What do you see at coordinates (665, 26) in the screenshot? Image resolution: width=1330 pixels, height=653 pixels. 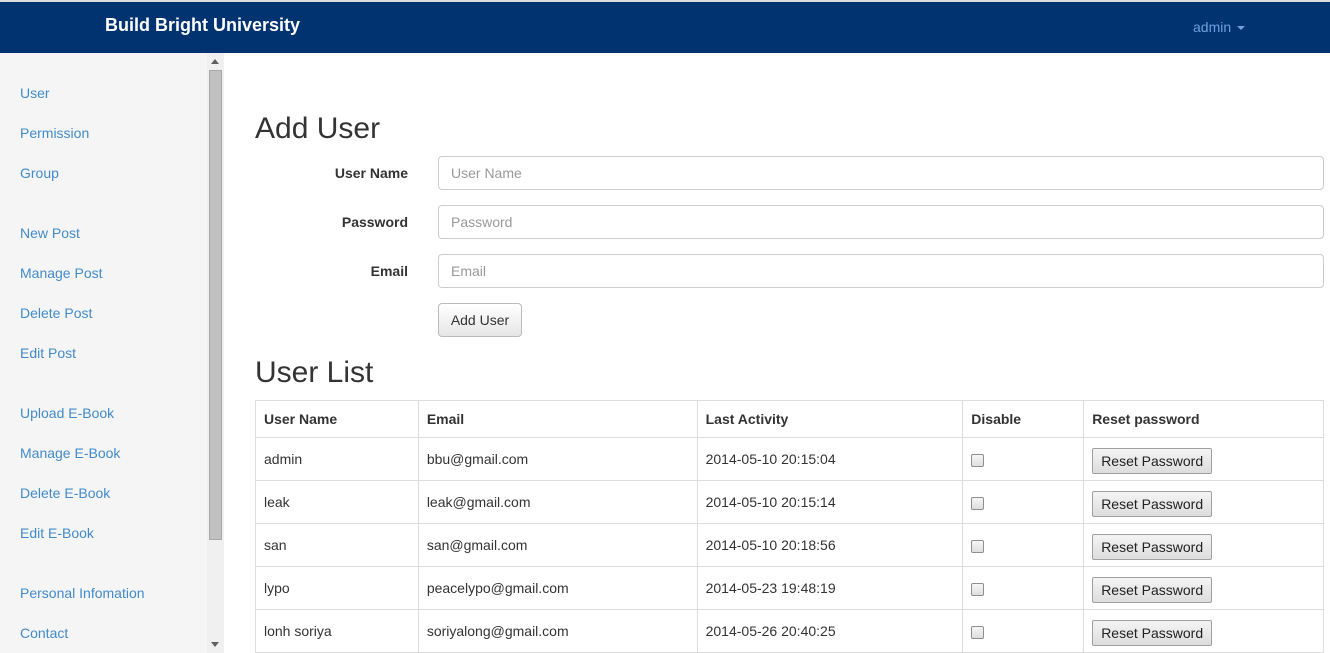 I see `top-navbar: Build Bright University admin` at bounding box center [665, 26].